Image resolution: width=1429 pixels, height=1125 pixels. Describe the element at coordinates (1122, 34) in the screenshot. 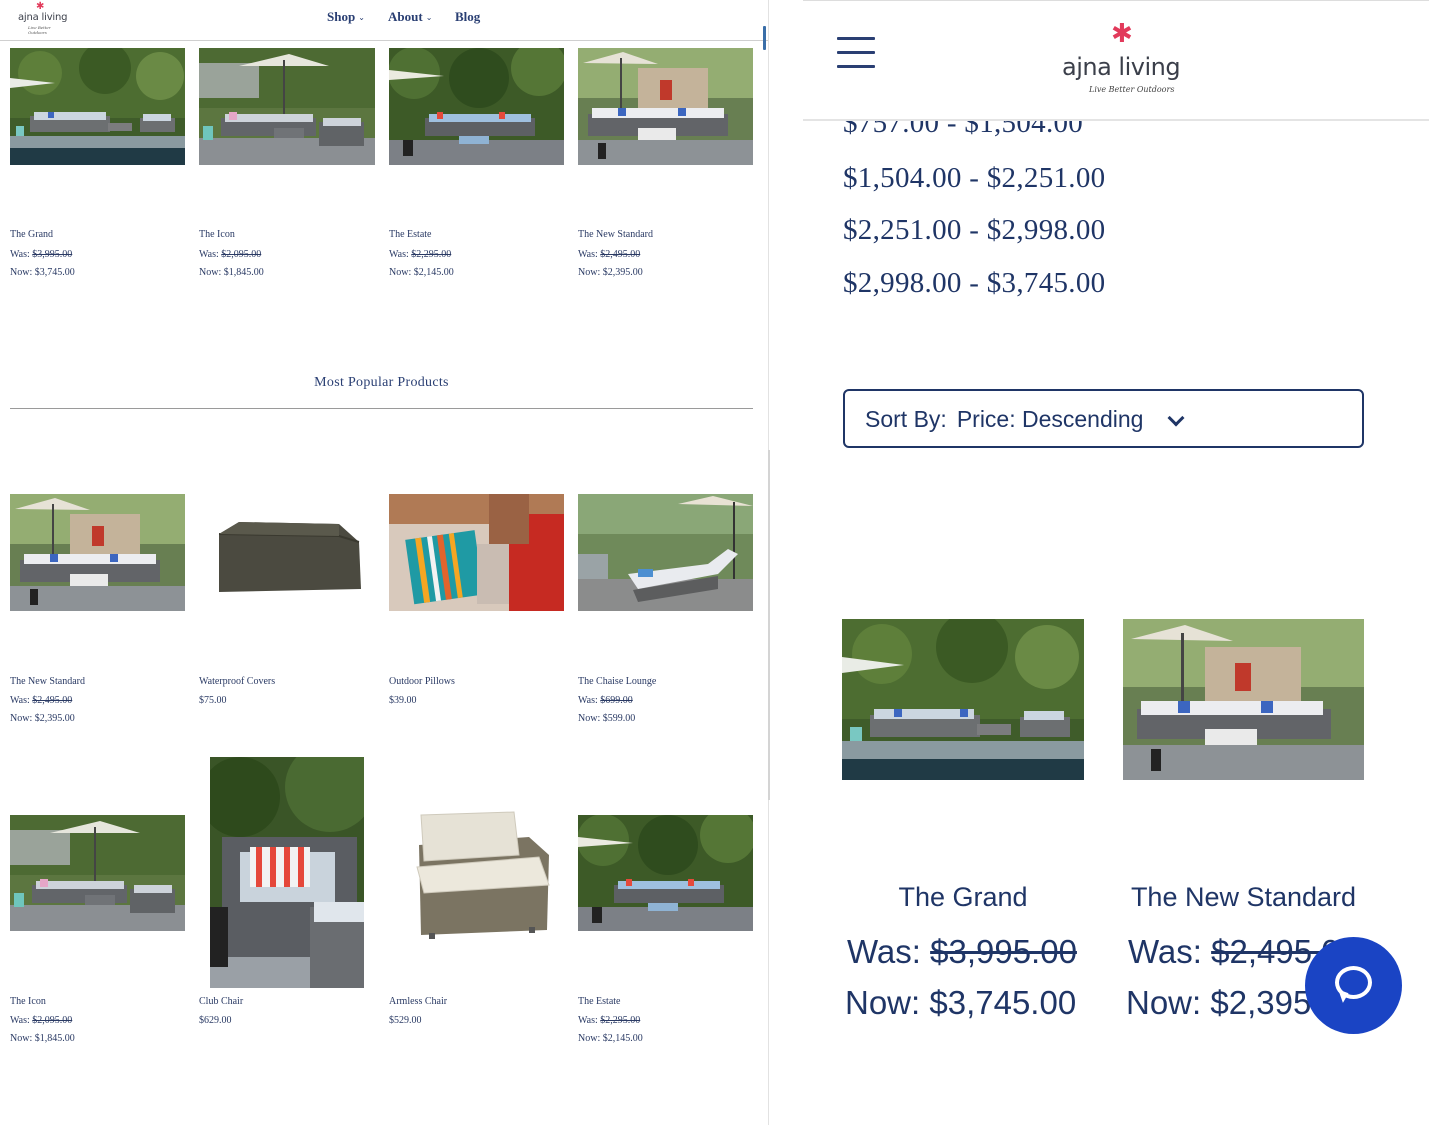

I see `flower-logo-icon: ✱` at that location.